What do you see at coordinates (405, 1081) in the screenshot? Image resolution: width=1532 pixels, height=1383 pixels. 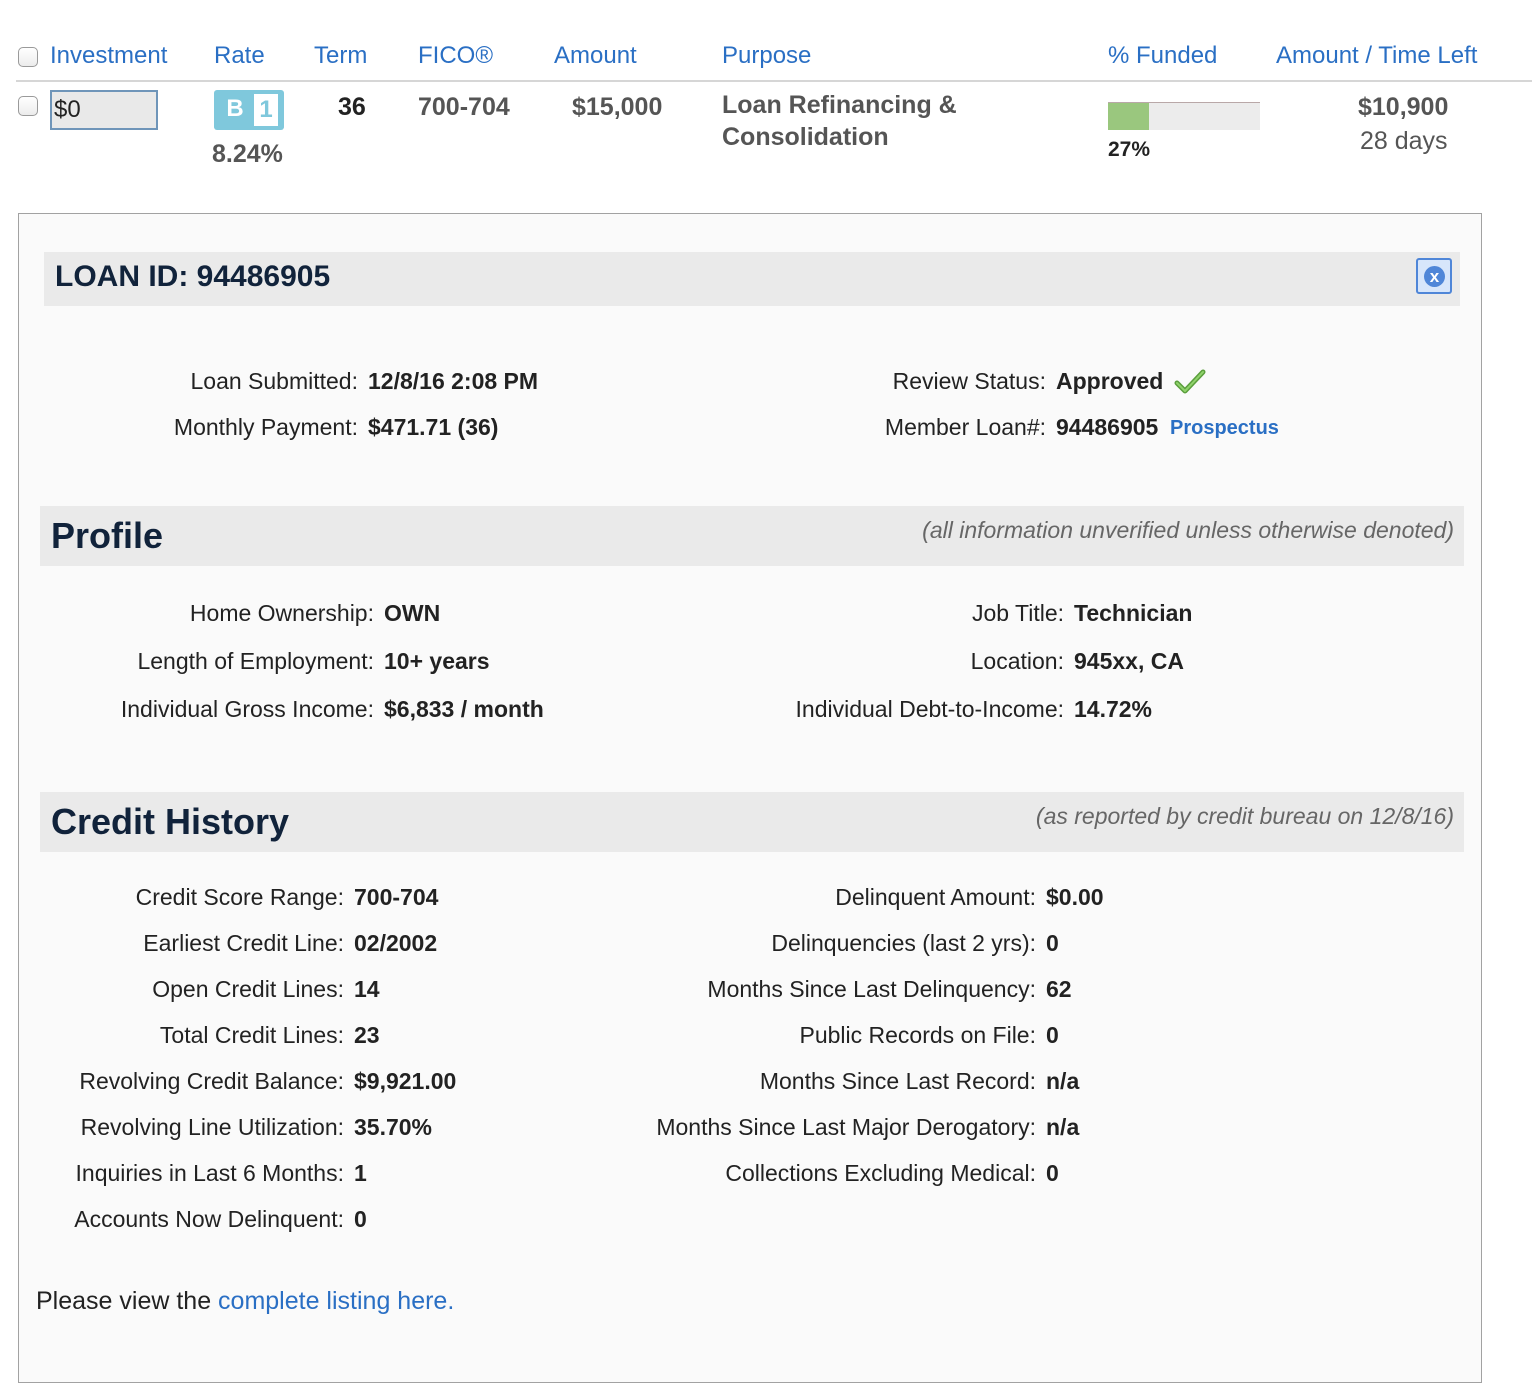 I see `revolving-balance-value: $9,921.00` at bounding box center [405, 1081].